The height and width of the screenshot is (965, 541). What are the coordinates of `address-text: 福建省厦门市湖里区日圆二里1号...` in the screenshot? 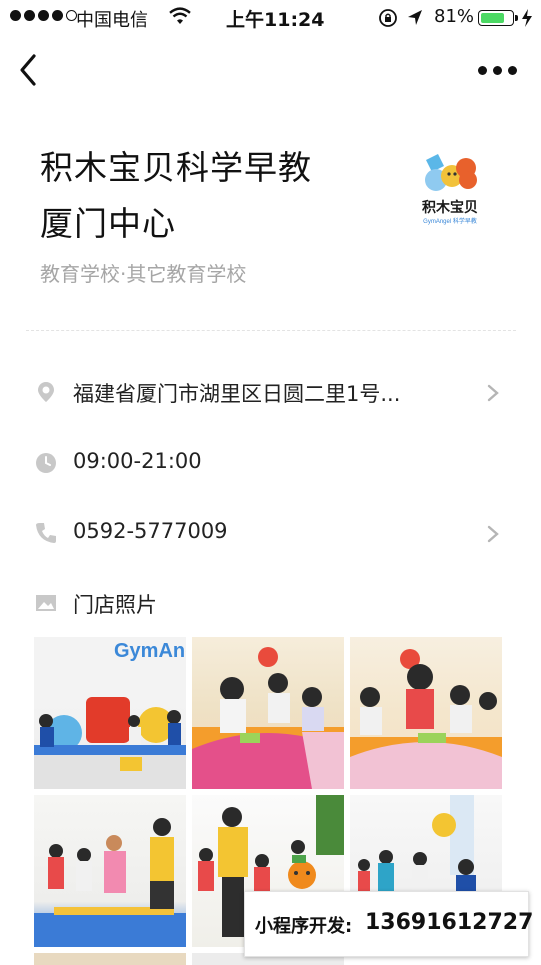 It's located at (237, 394).